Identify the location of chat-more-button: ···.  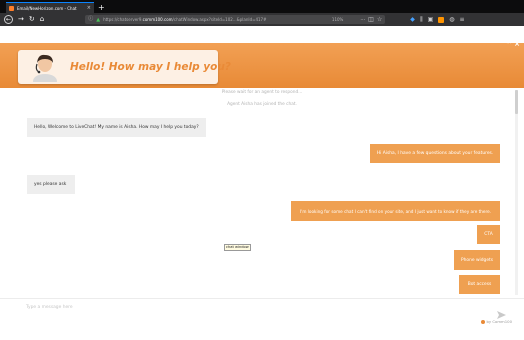
(508, 44).